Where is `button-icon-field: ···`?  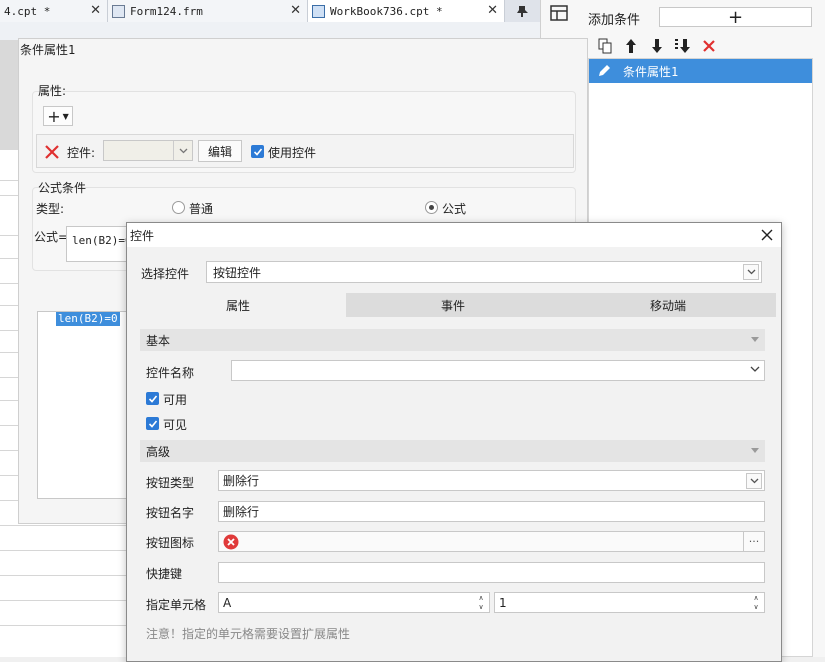
button-icon-field: ··· is located at coordinates (491, 541).